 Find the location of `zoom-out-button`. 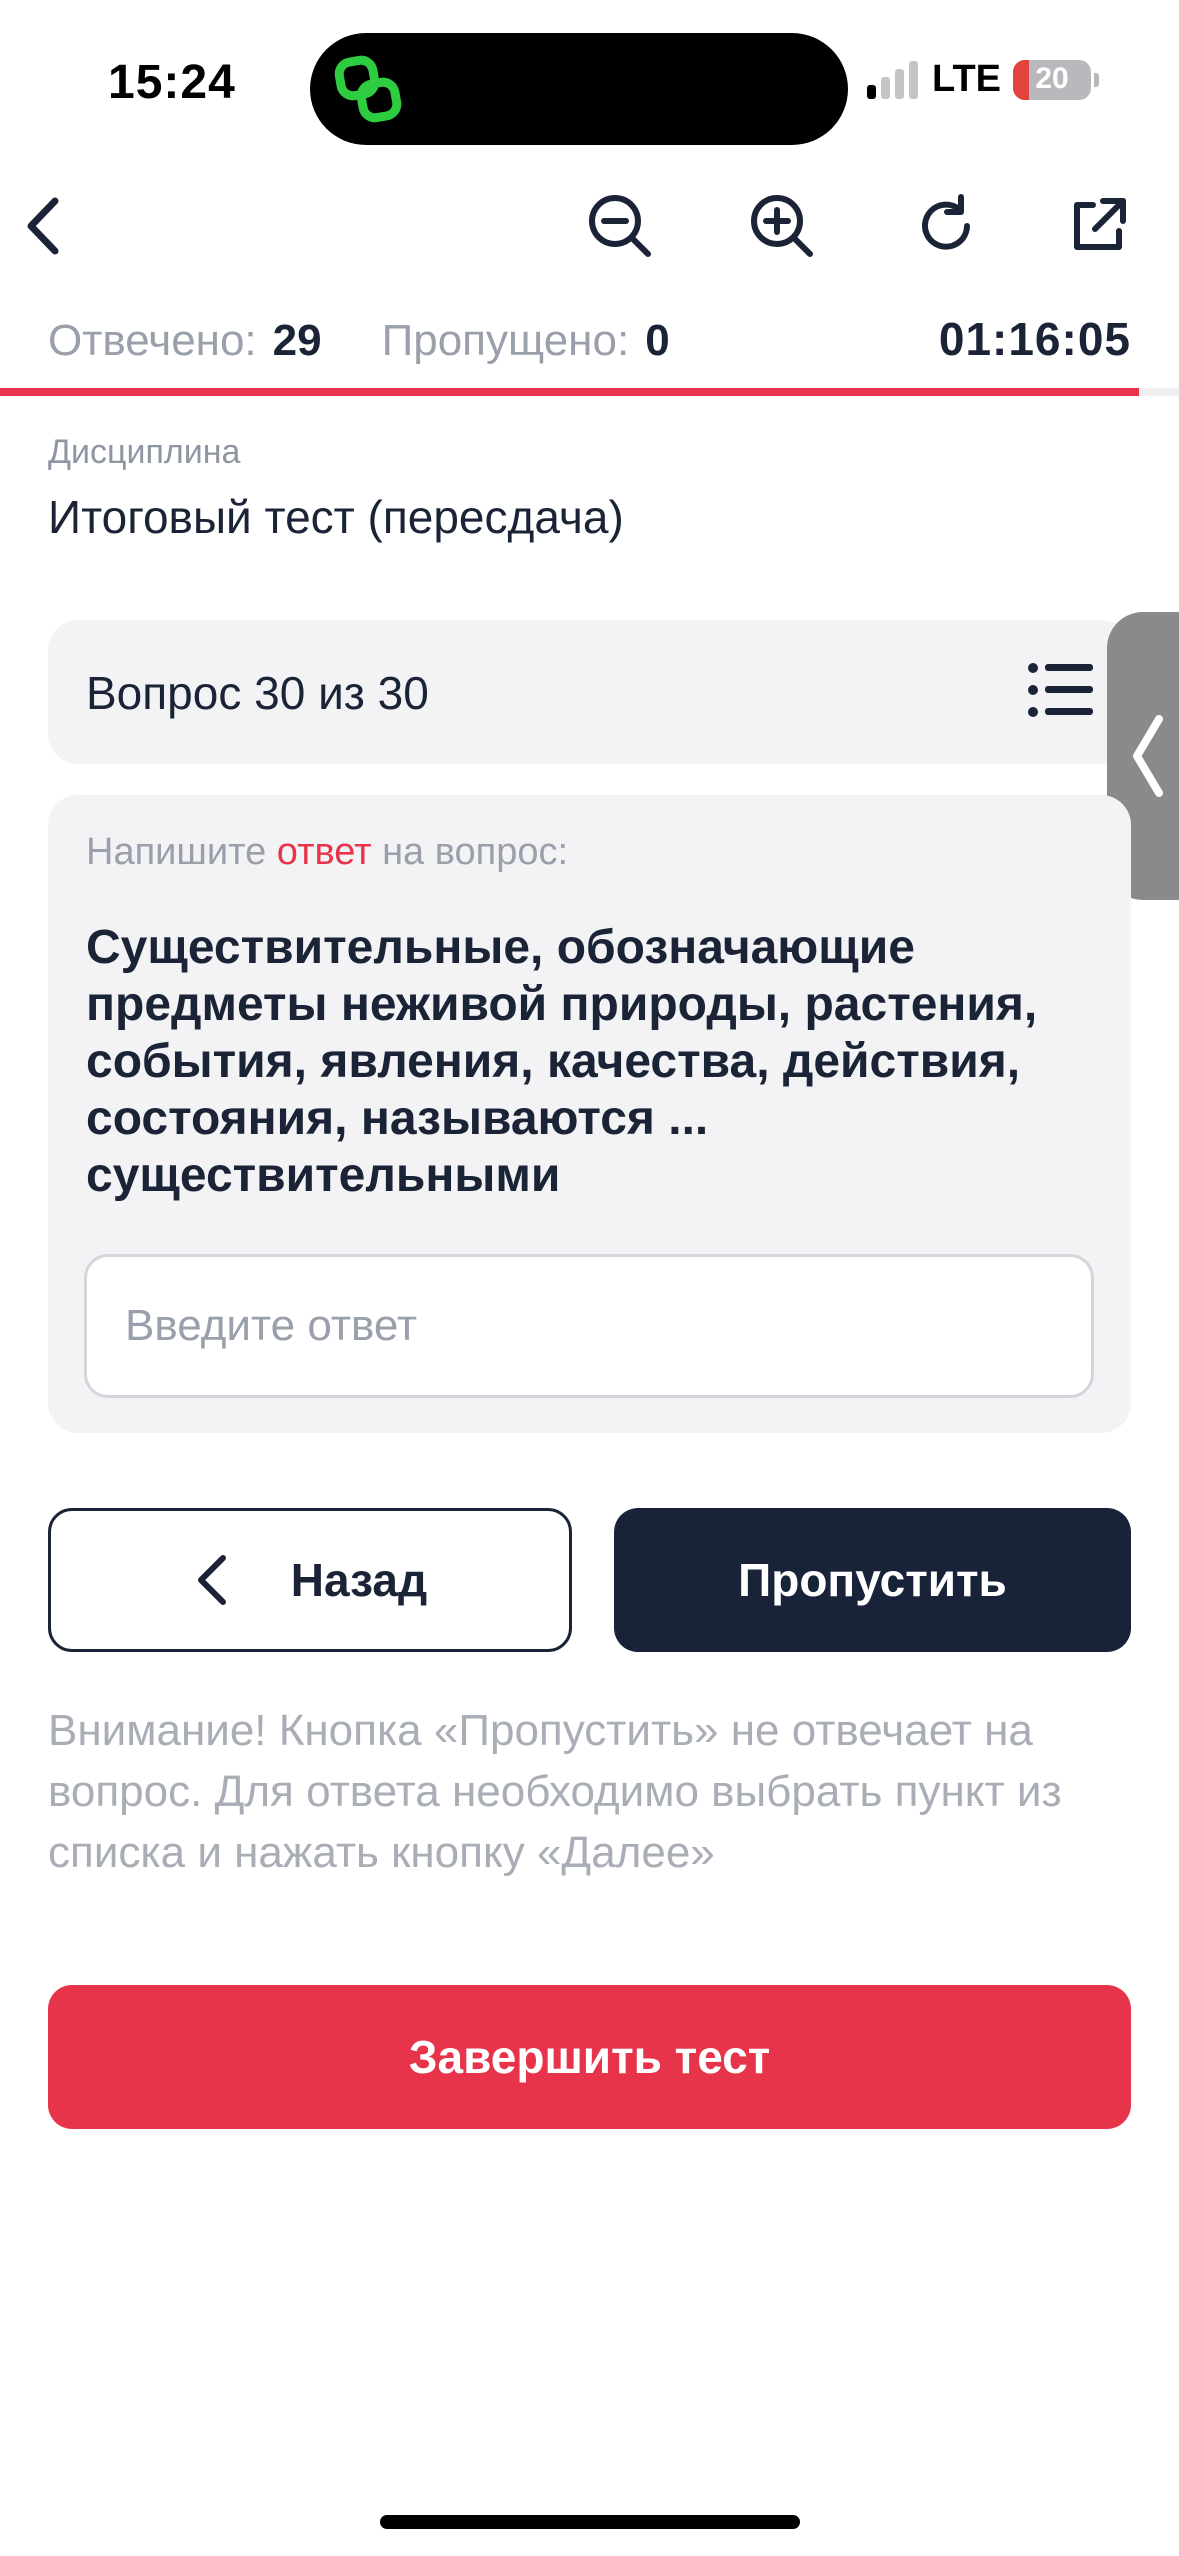

zoom-out-button is located at coordinates (620, 226).